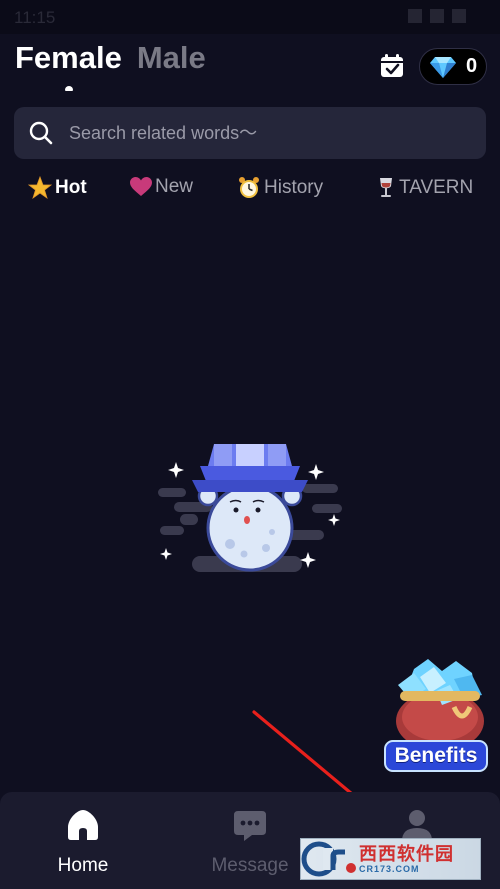  Describe the element at coordinates (35, 17) in the screenshot. I see `status-time: 11:15` at that location.